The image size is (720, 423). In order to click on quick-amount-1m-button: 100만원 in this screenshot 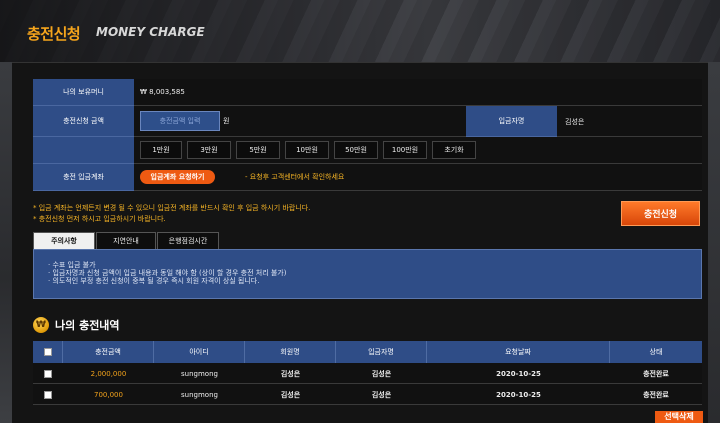, I will do `click(405, 150)`.